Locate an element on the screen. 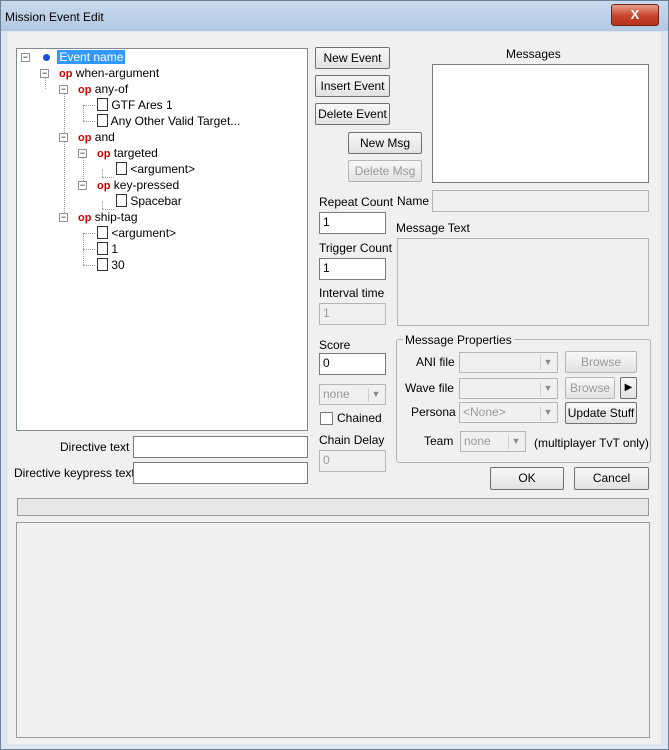  chain-delay-field: 0 is located at coordinates (352, 461).